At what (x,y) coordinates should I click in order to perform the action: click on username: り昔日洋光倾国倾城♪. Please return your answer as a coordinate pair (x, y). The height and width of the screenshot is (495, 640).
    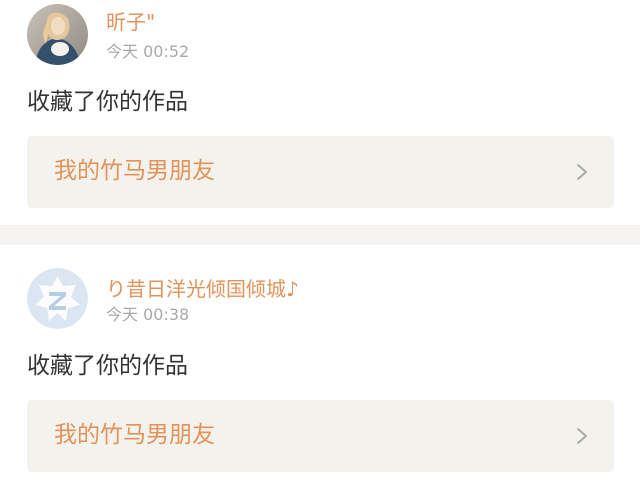
    Looking at the image, I should click on (202, 289).